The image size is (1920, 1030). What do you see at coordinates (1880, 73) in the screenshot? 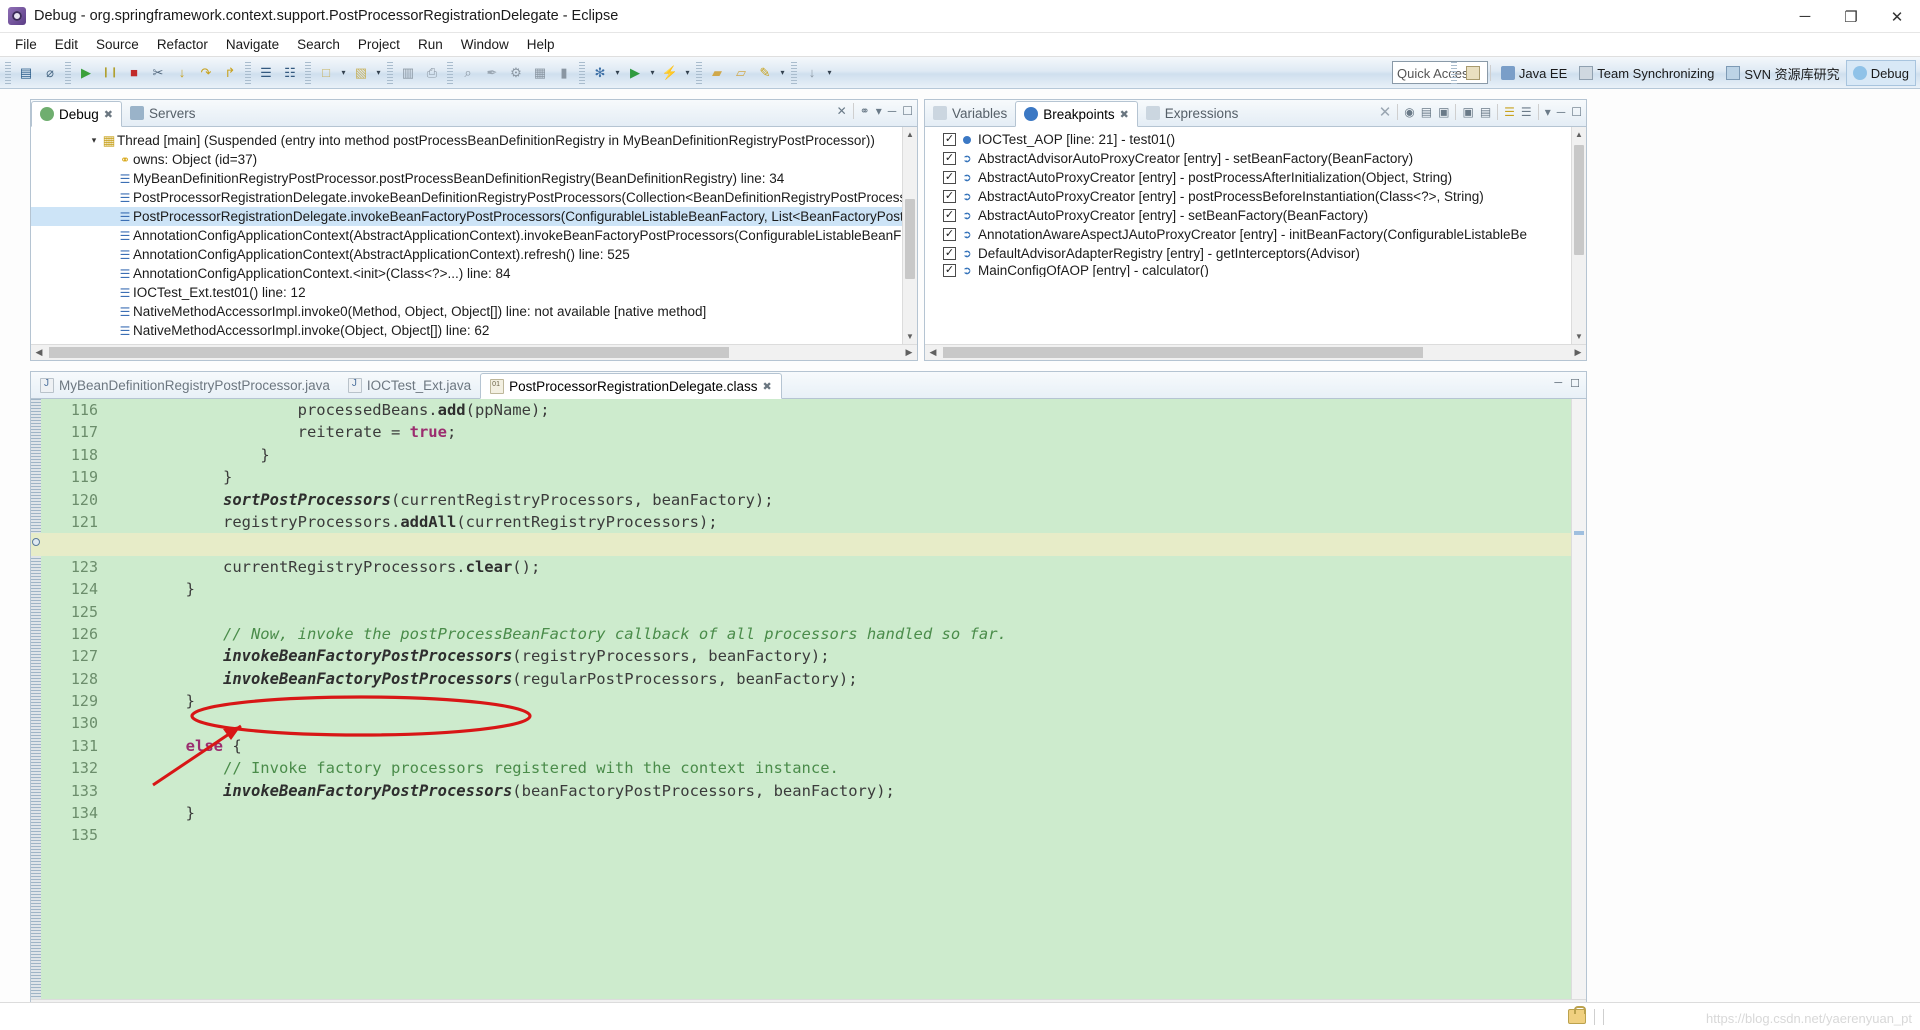
I see `perspective-debug: Debug` at bounding box center [1880, 73].